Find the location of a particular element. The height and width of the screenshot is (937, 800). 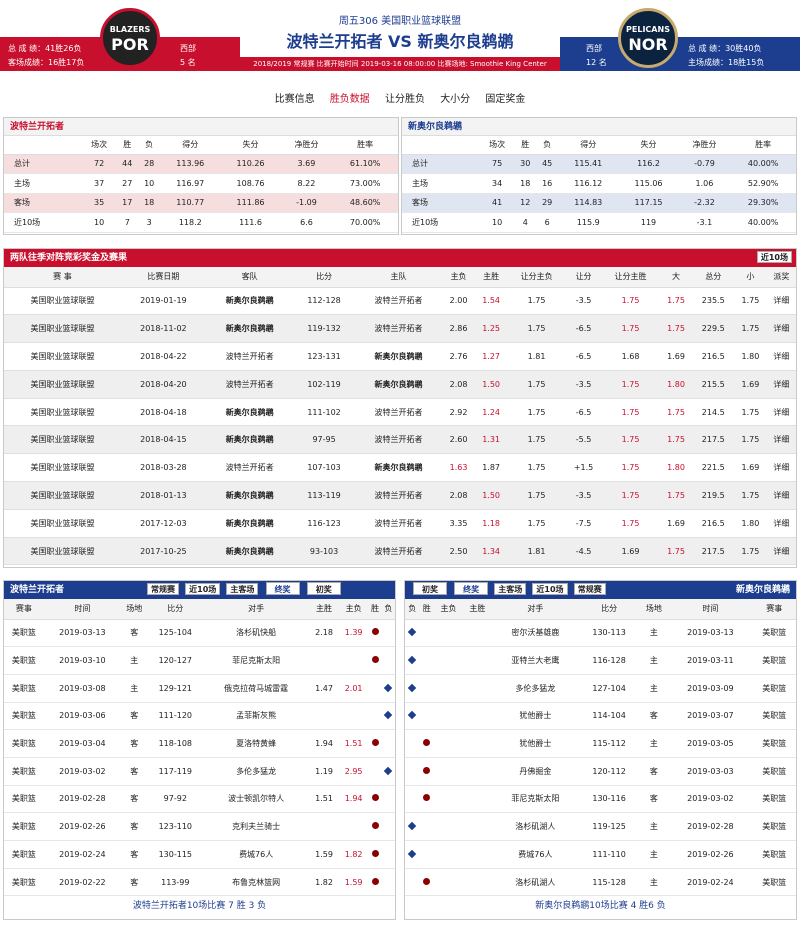

h2h-cell: 1.69 is located at coordinates (750, 468).